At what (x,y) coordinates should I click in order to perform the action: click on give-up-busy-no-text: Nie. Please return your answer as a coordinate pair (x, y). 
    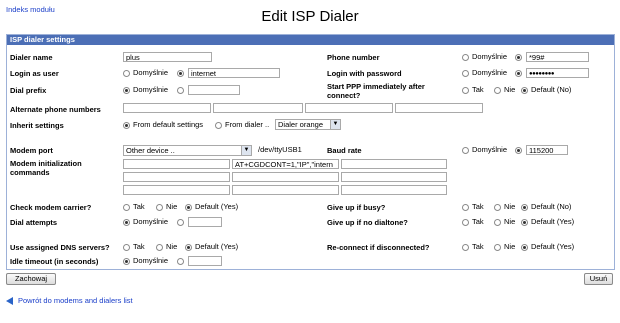
    Looking at the image, I should click on (510, 206).